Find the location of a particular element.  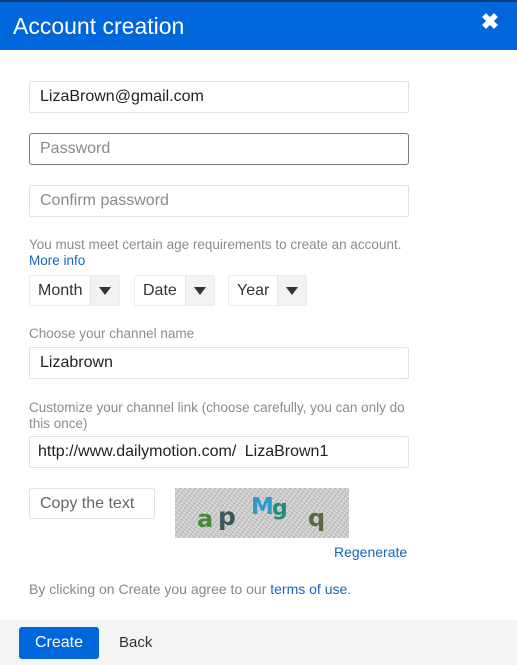

captcha-char: M is located at coordinates (262, 507).